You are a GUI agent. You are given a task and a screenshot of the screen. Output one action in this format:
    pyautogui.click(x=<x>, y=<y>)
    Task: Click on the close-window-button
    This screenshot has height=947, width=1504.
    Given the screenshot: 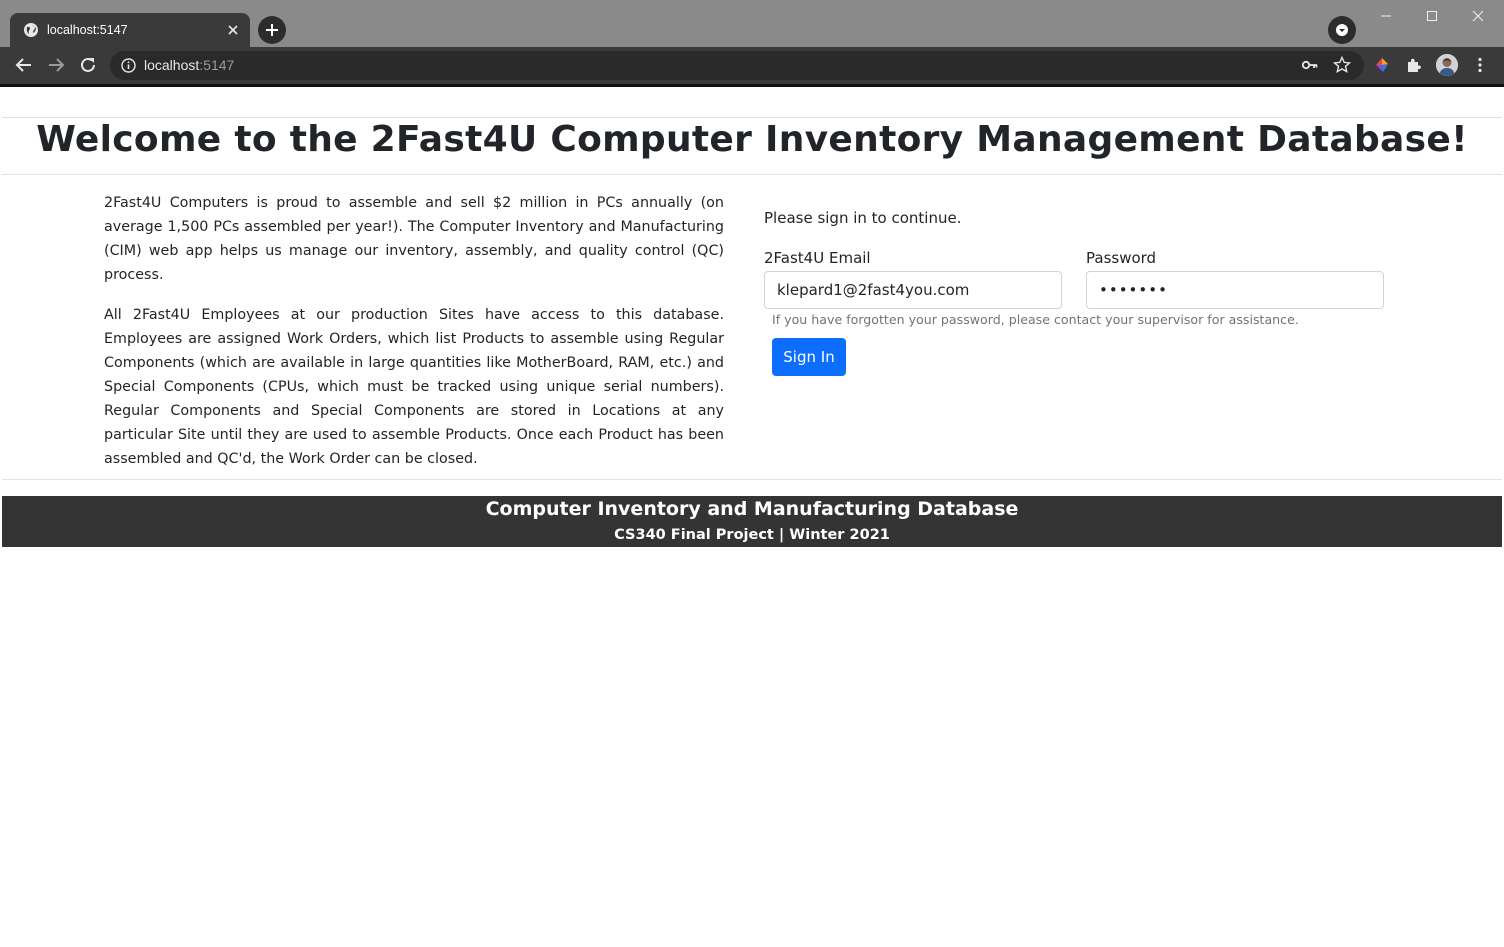 What is the action you would take?
    pyautogui.click(x=1478, y=16)
    